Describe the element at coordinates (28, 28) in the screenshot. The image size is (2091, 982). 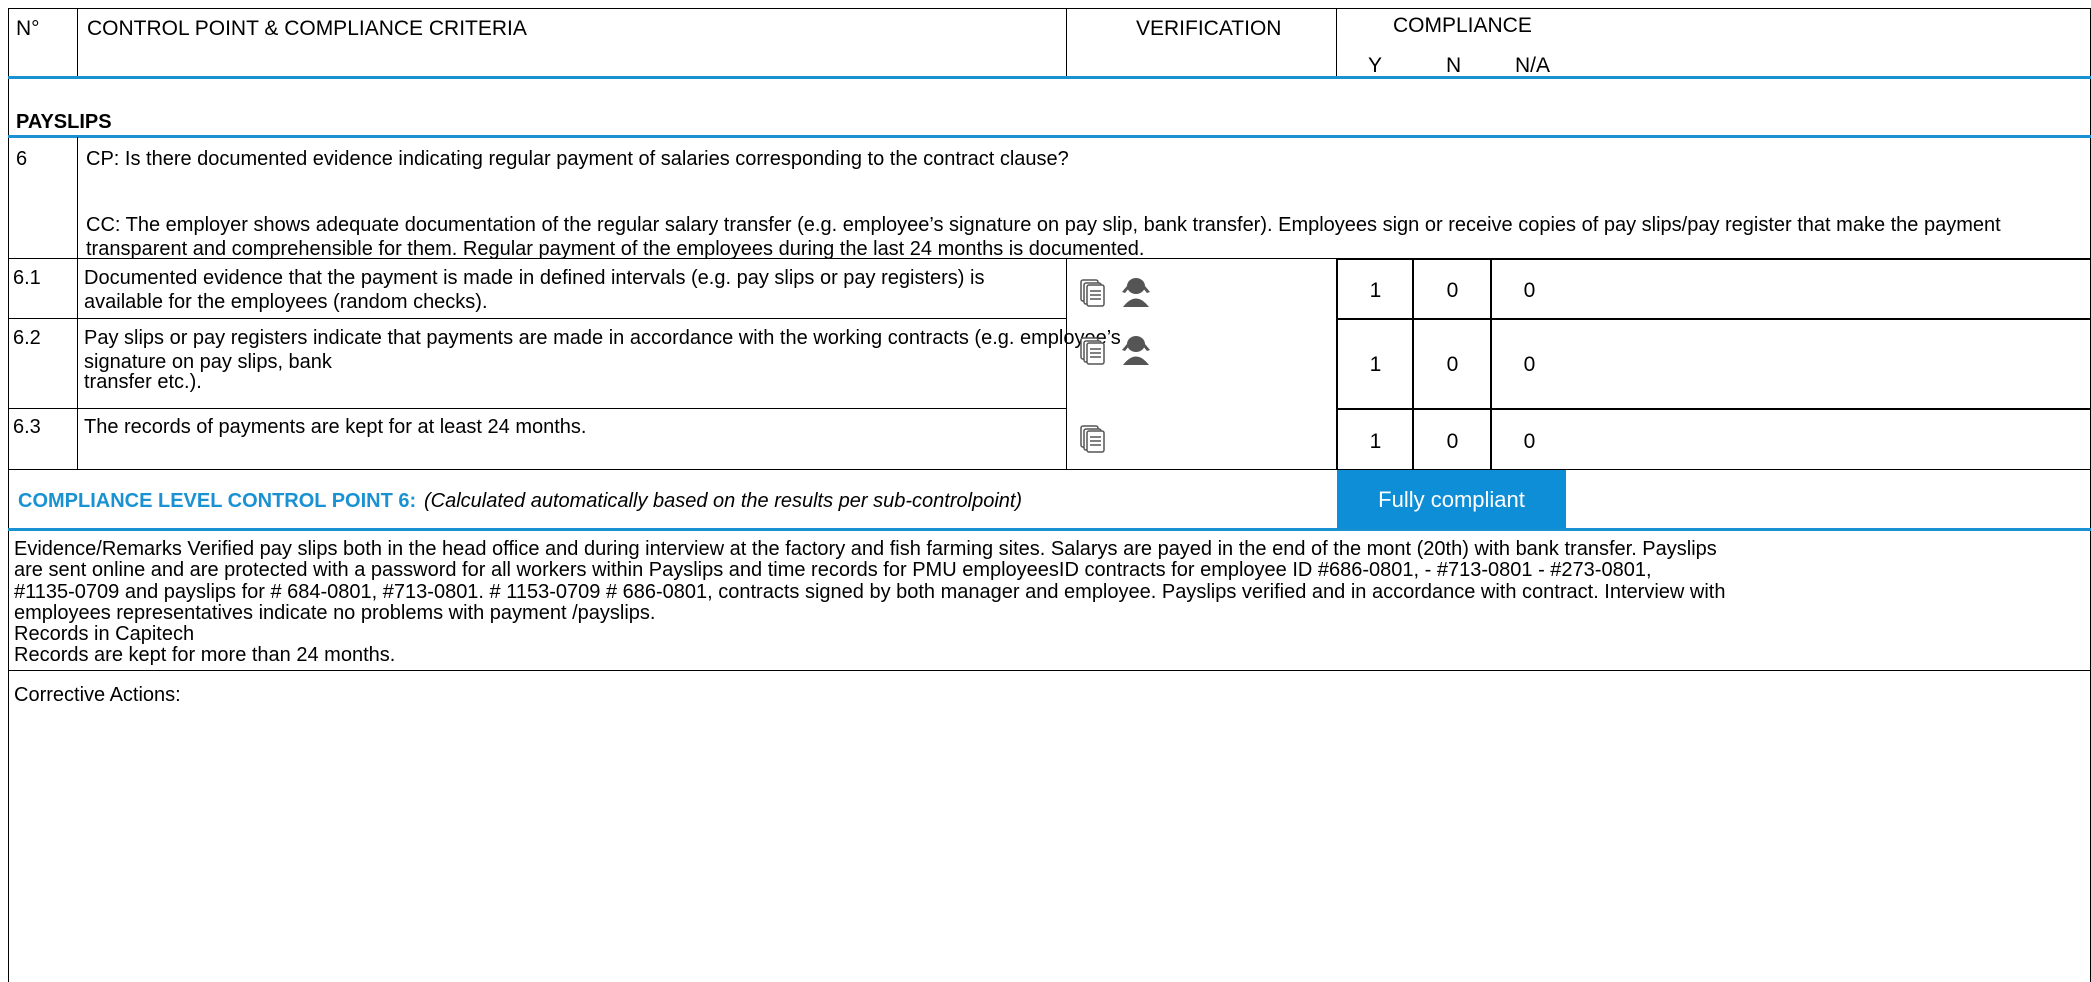
I see `header-no: N°` at that location.